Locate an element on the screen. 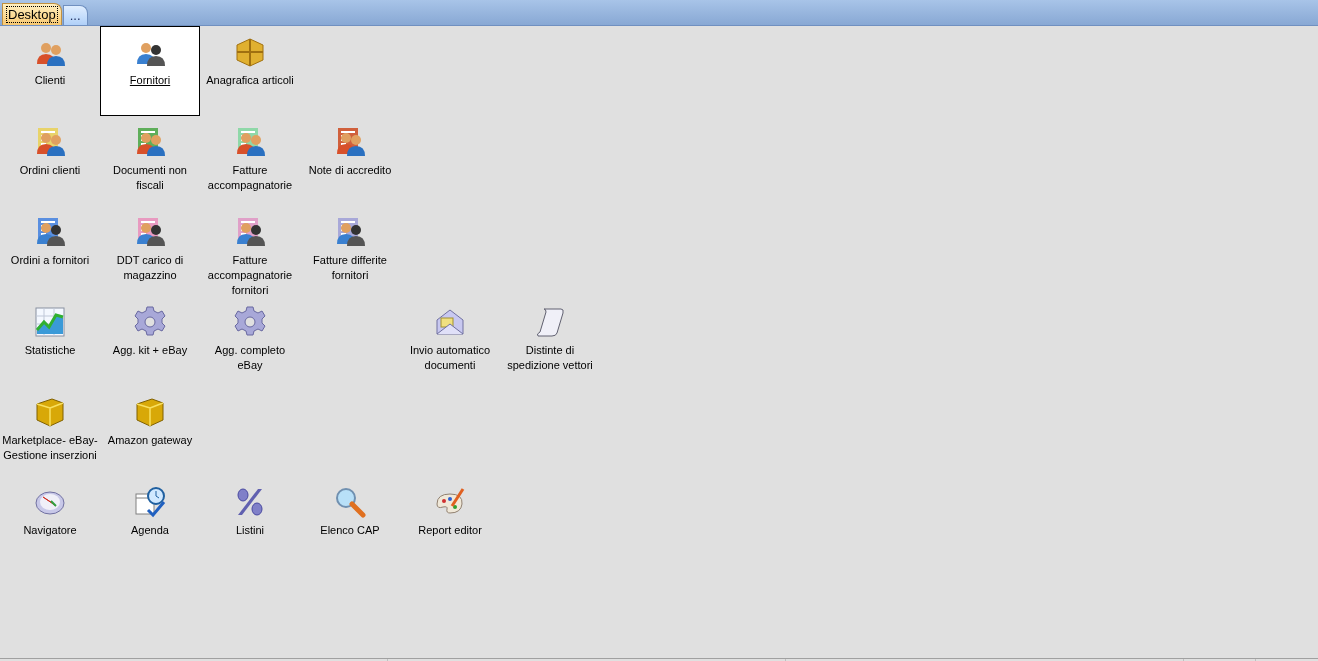 The image size is (1318, 661). desktop-shortcut: Distinte di spedizione vettori is located at coordinates (550, 341).